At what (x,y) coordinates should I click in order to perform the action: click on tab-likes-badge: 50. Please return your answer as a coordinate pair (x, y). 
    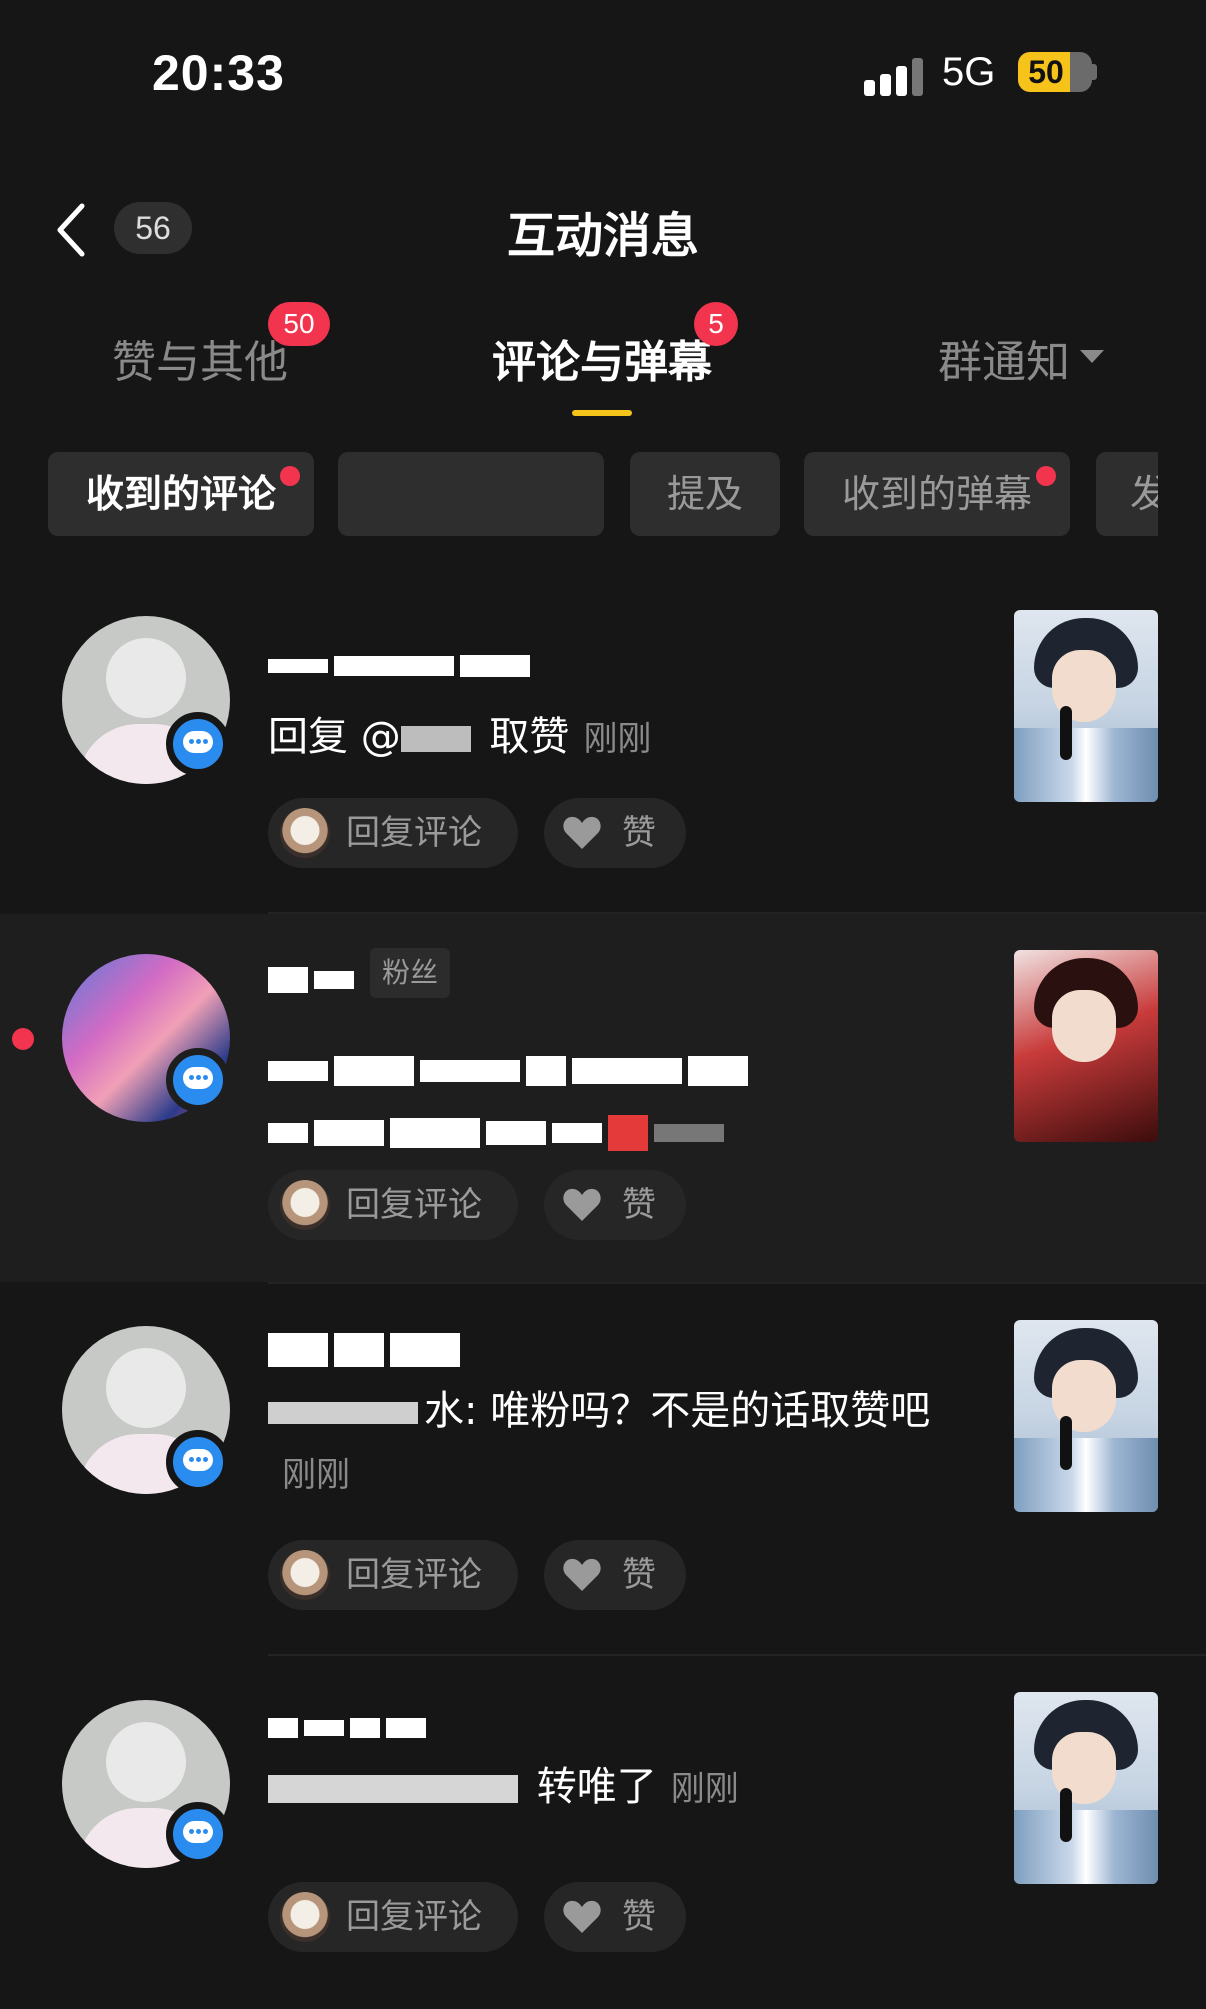
    Looking at the image, I should click on (299, 324).